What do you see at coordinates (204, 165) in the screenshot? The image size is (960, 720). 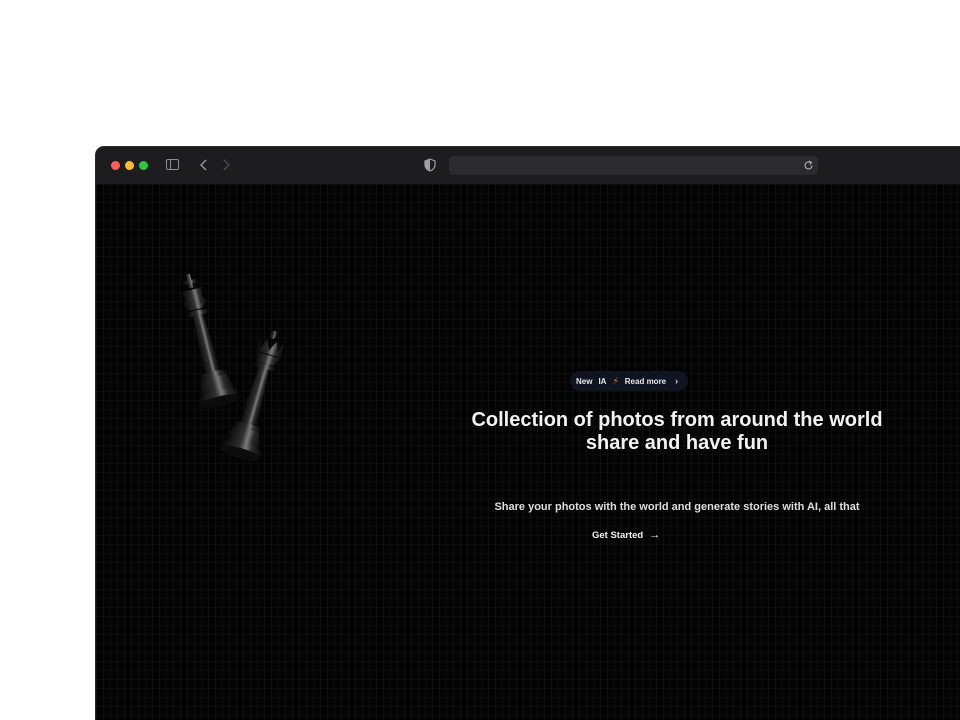 I see `back-icon` at bounding box center [204, 165].